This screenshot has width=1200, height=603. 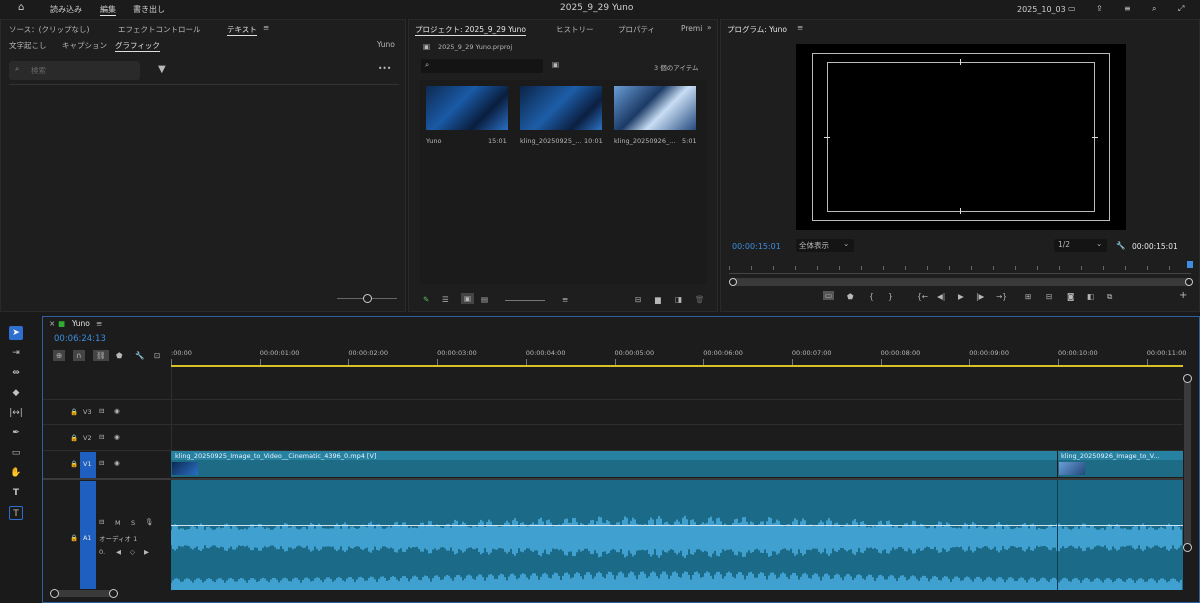 I want to click on ripple-edit-icon: ⇹, so click(x=16, y=373).